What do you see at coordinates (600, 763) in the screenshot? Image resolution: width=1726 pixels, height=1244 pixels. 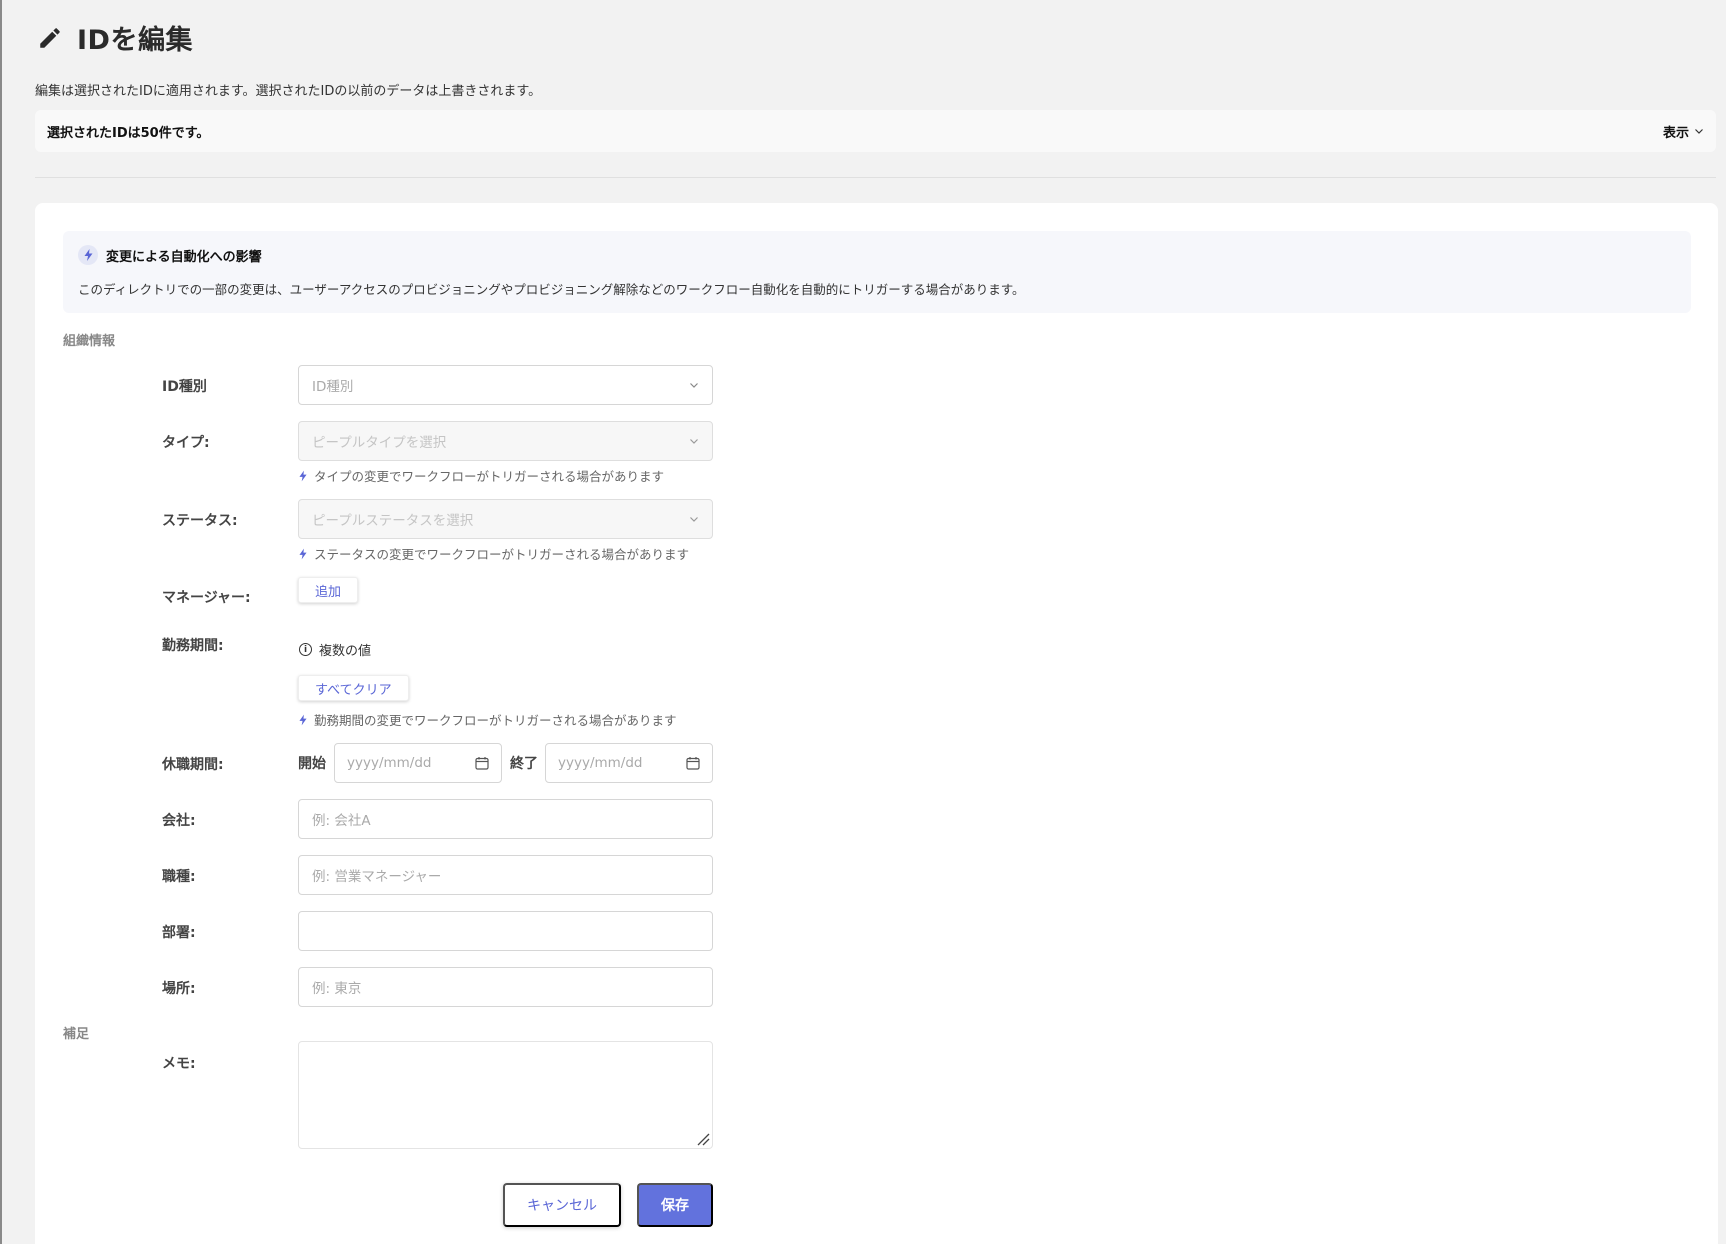 I see `leave-end-placeholder: yyyy/mm/dd` at bounding box center [600, 763].